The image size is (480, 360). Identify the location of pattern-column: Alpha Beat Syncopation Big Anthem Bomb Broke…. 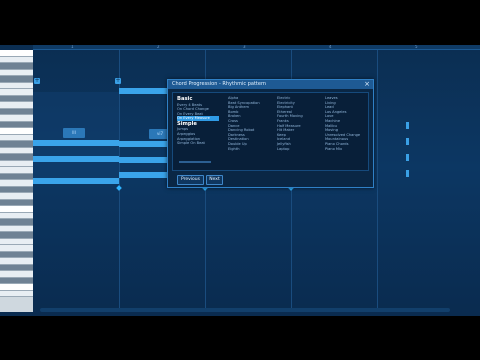
(244, 123).